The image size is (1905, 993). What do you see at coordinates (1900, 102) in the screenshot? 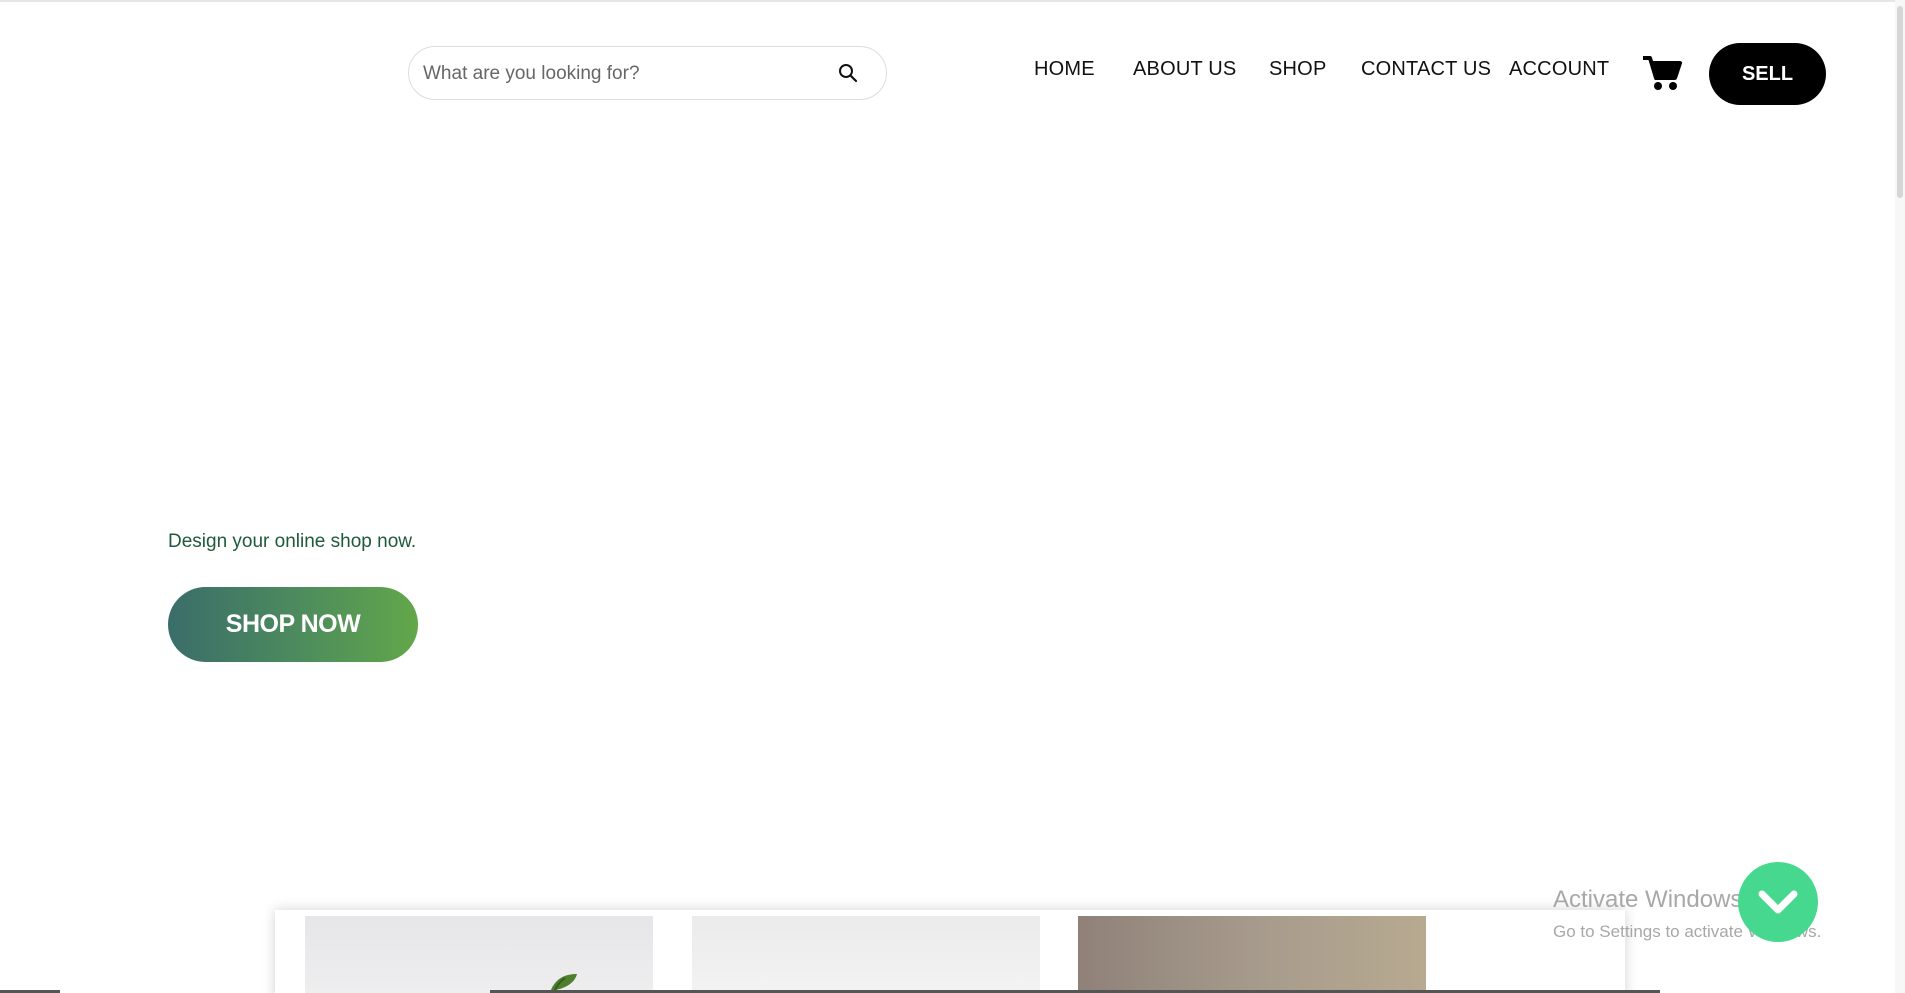
I see `scrollbar-thumb` at bounding box center [1900, 102].